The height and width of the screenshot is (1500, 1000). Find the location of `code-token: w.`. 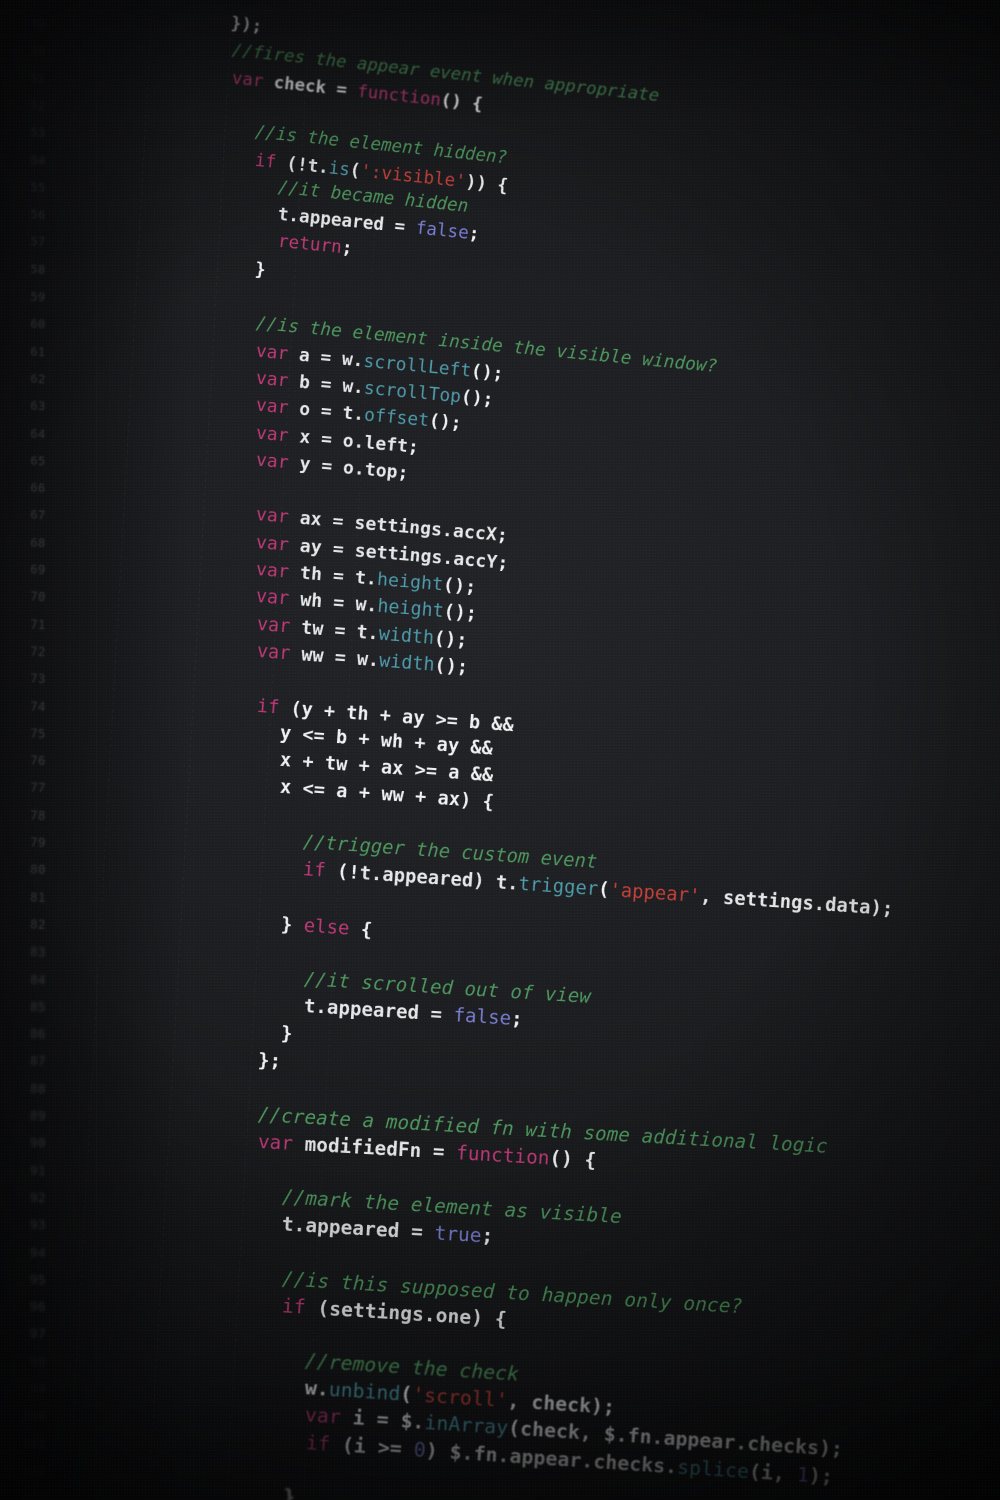

code-token: w. is located at coordinates (317, 1388).